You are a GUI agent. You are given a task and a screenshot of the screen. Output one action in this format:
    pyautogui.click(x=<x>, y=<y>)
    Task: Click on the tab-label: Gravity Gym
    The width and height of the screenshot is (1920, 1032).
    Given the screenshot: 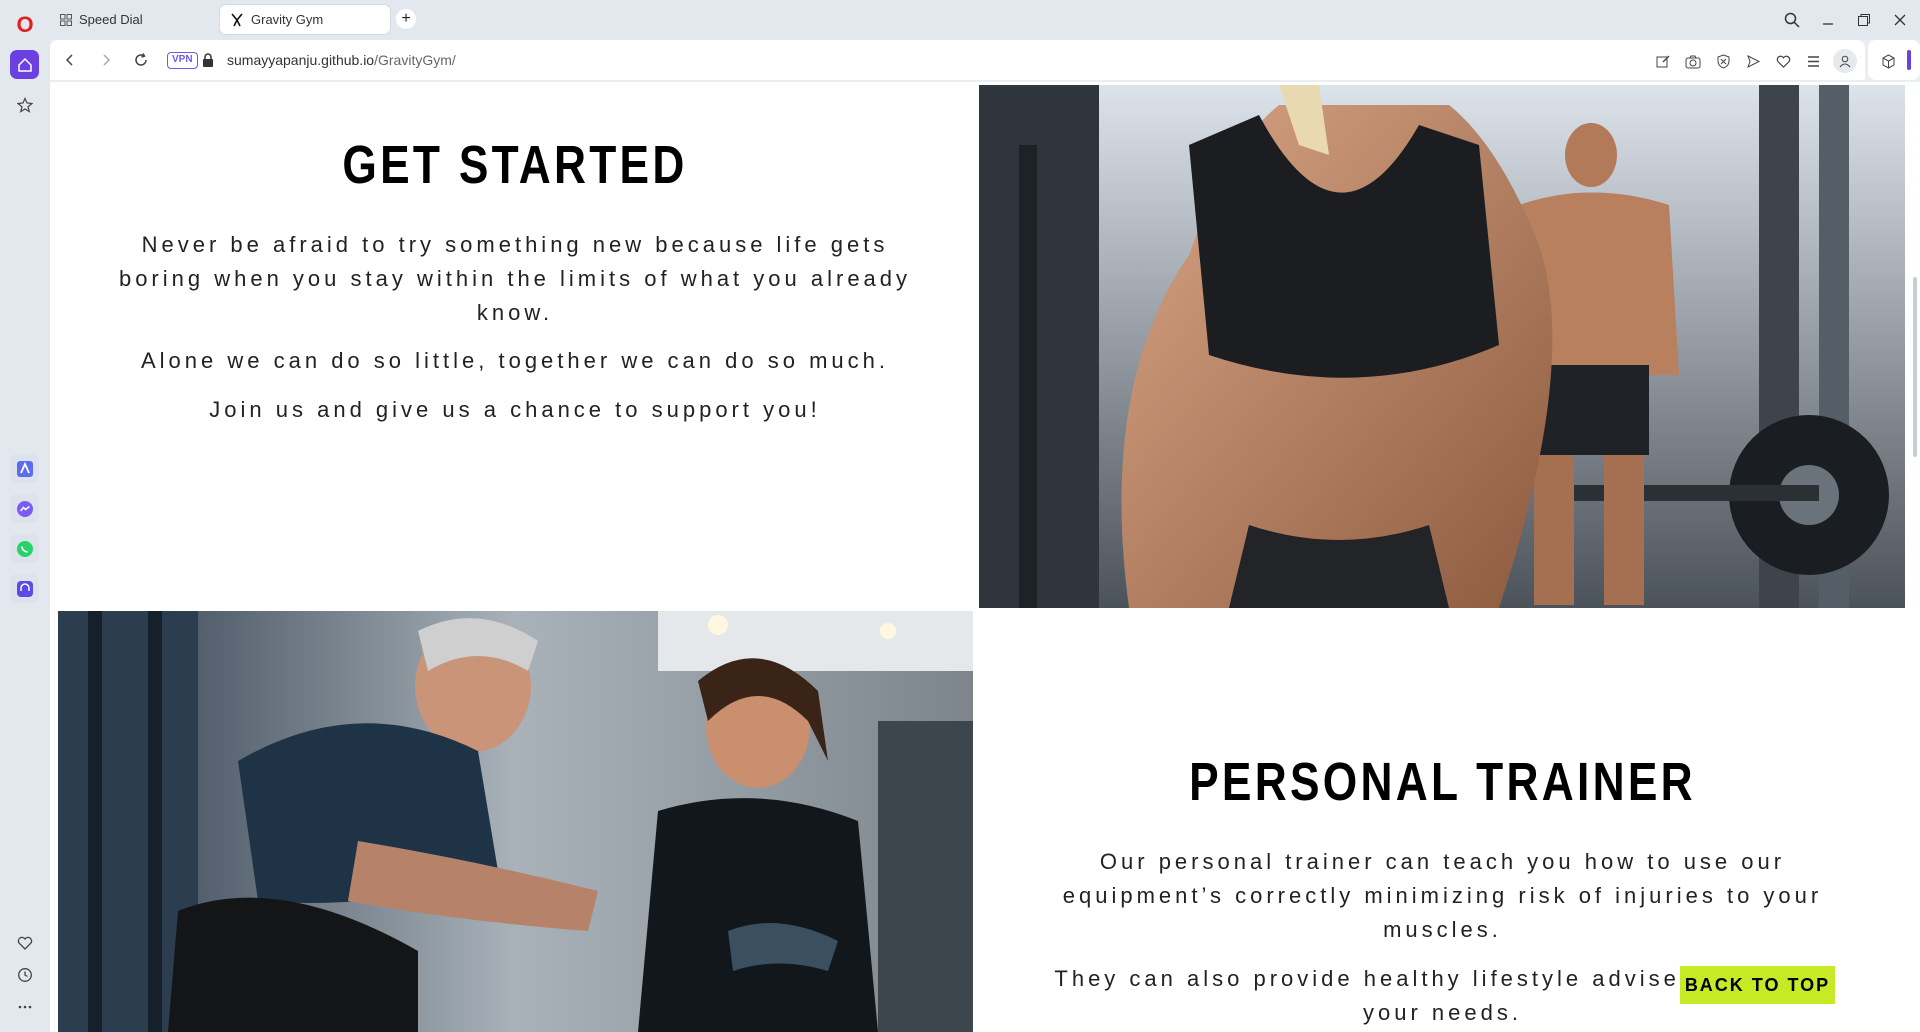 What is the action you would take?
    pyautogui.click(x=287, y=19)
    